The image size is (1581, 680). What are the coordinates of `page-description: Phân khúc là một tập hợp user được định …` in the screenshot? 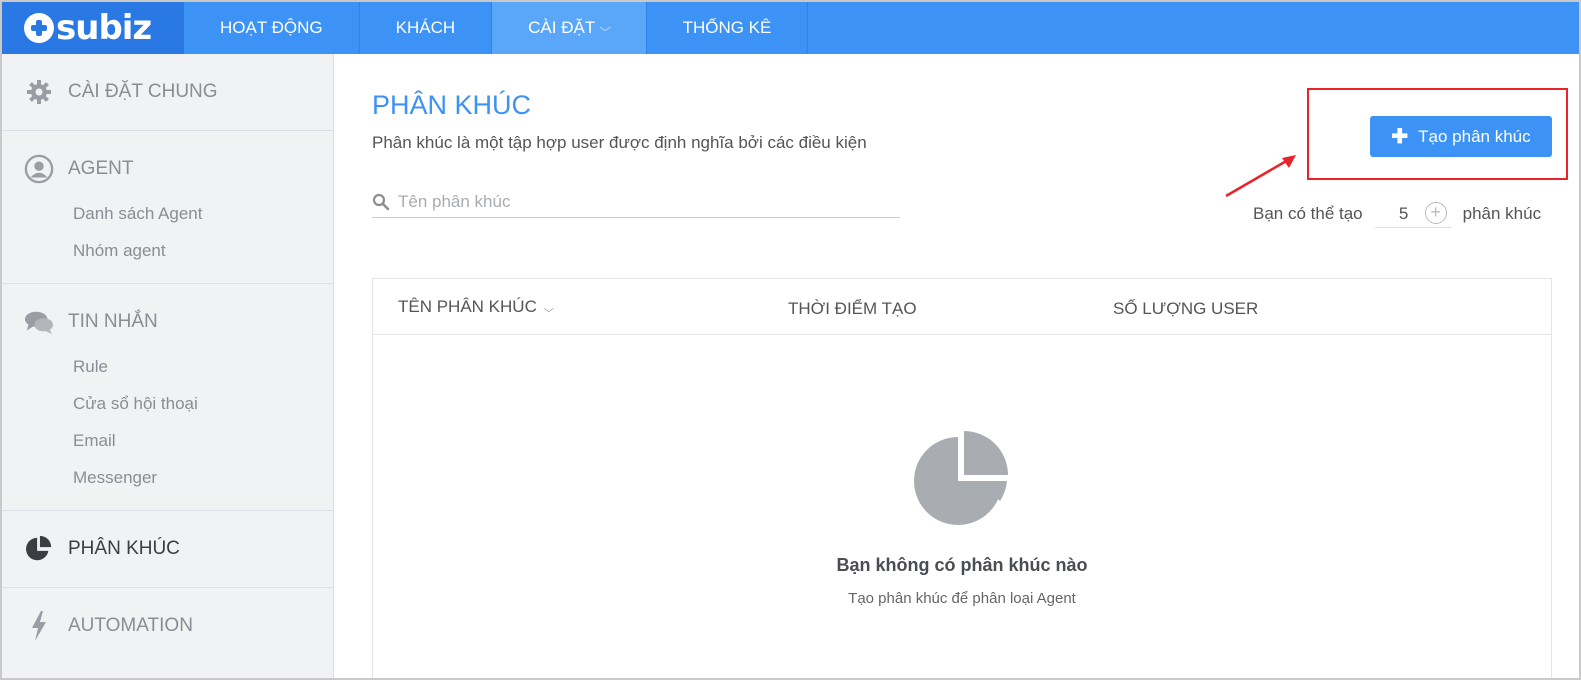 It's located at (619, 142).